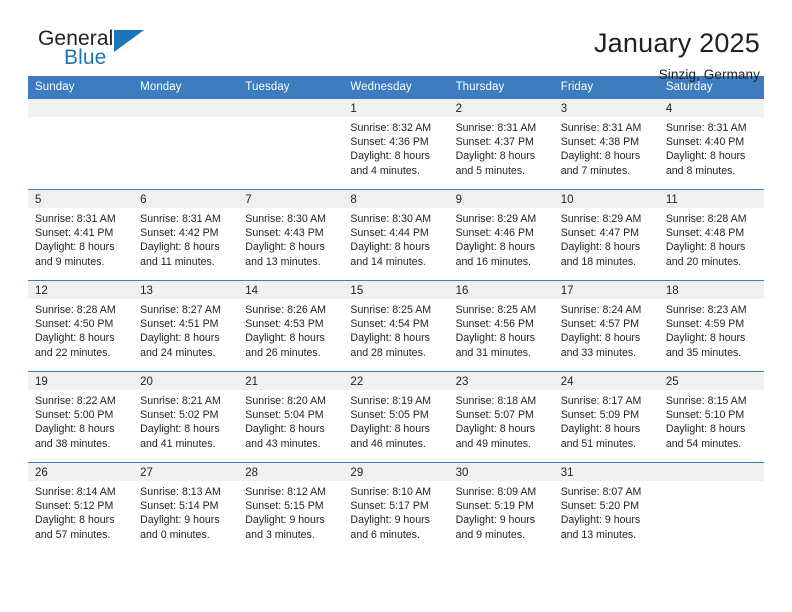 The height and width of the screenshot is (612, 792). What do you see at coordinates (501, 472) in the screenshot?
I see `day-number: 30` at bounding box center [501, 472].